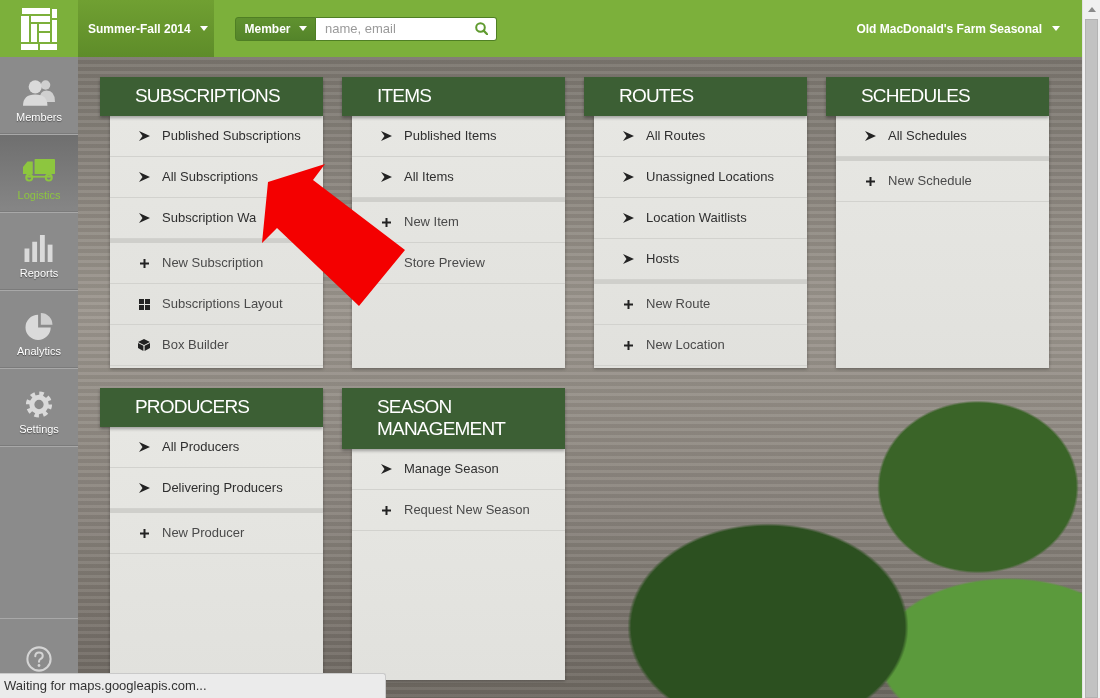  I want to click on scope-dropdown: Member, so click(275, 28).